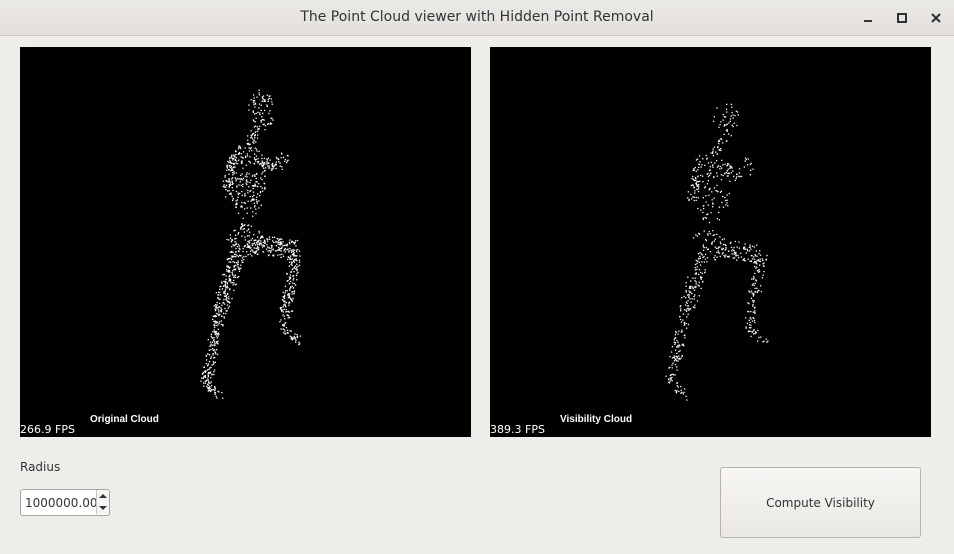  Describe the element at coordinates (251, 244) in the screenshot. I see `original-point-cloud` at that location.